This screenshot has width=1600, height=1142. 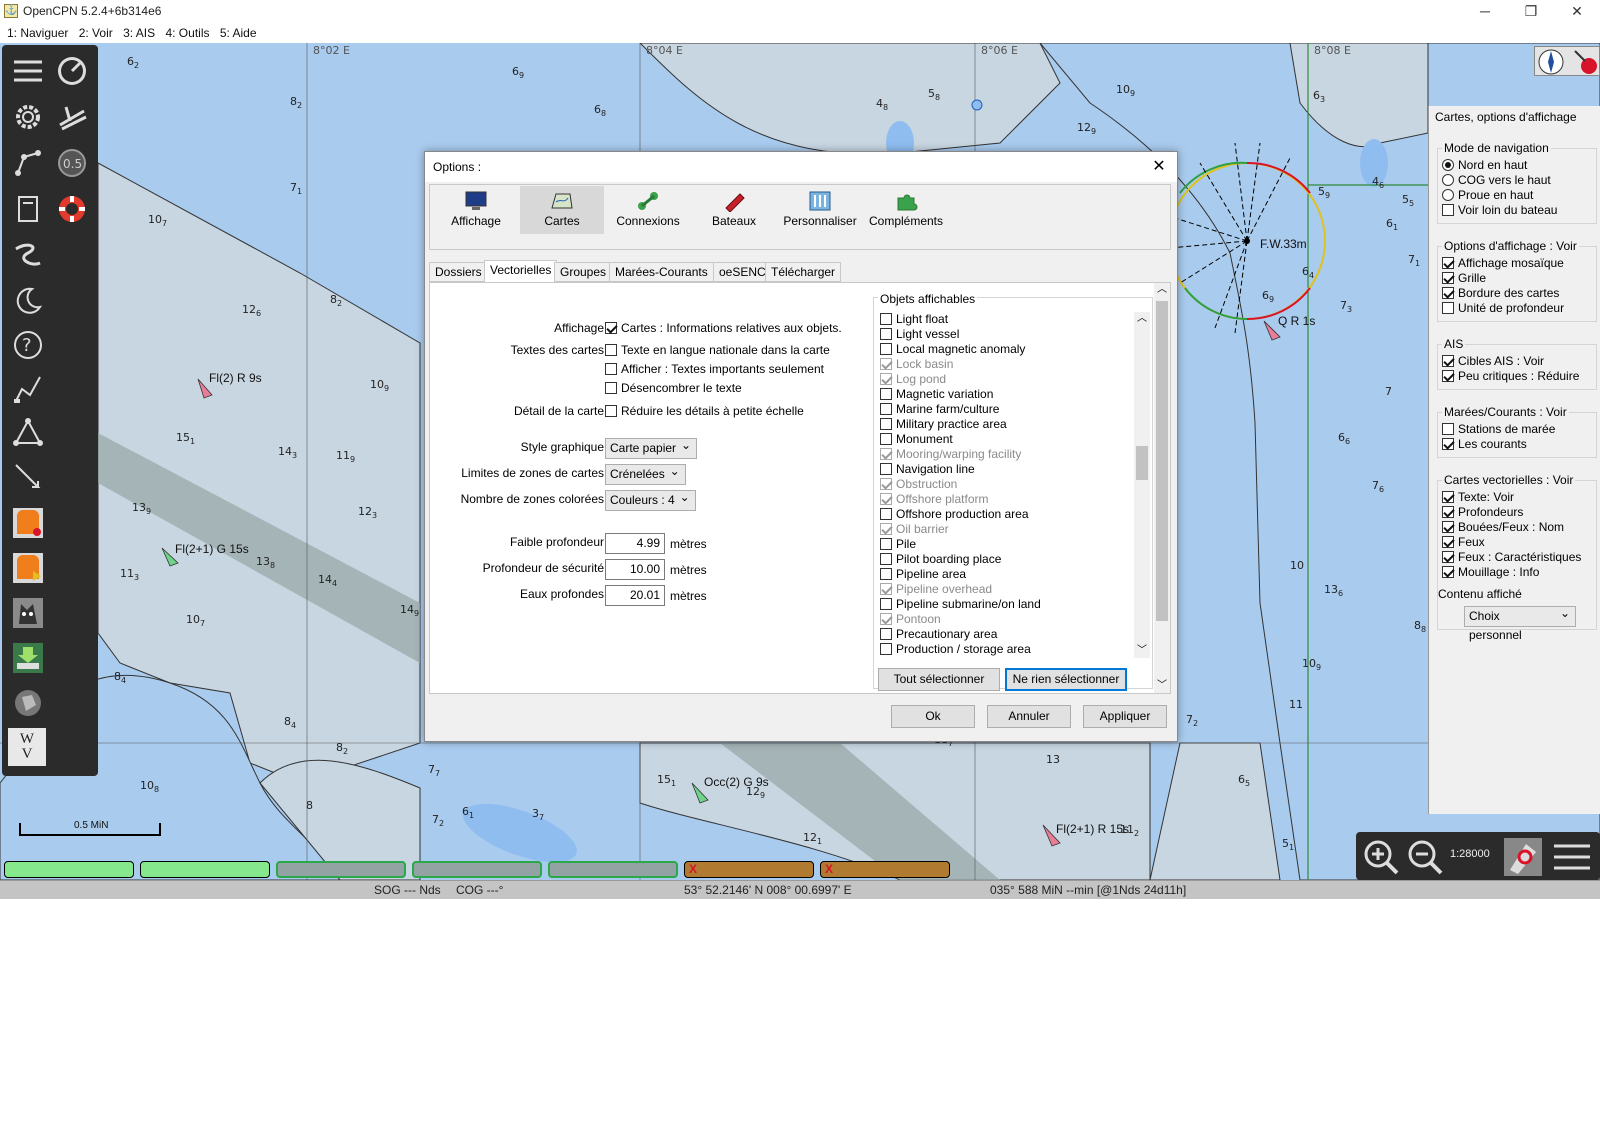 What do you see at coordinates (673, 388) in the screenshot?
I see `option-declutter-text: Désencombrer le texte` at bounding box center [673, 388].